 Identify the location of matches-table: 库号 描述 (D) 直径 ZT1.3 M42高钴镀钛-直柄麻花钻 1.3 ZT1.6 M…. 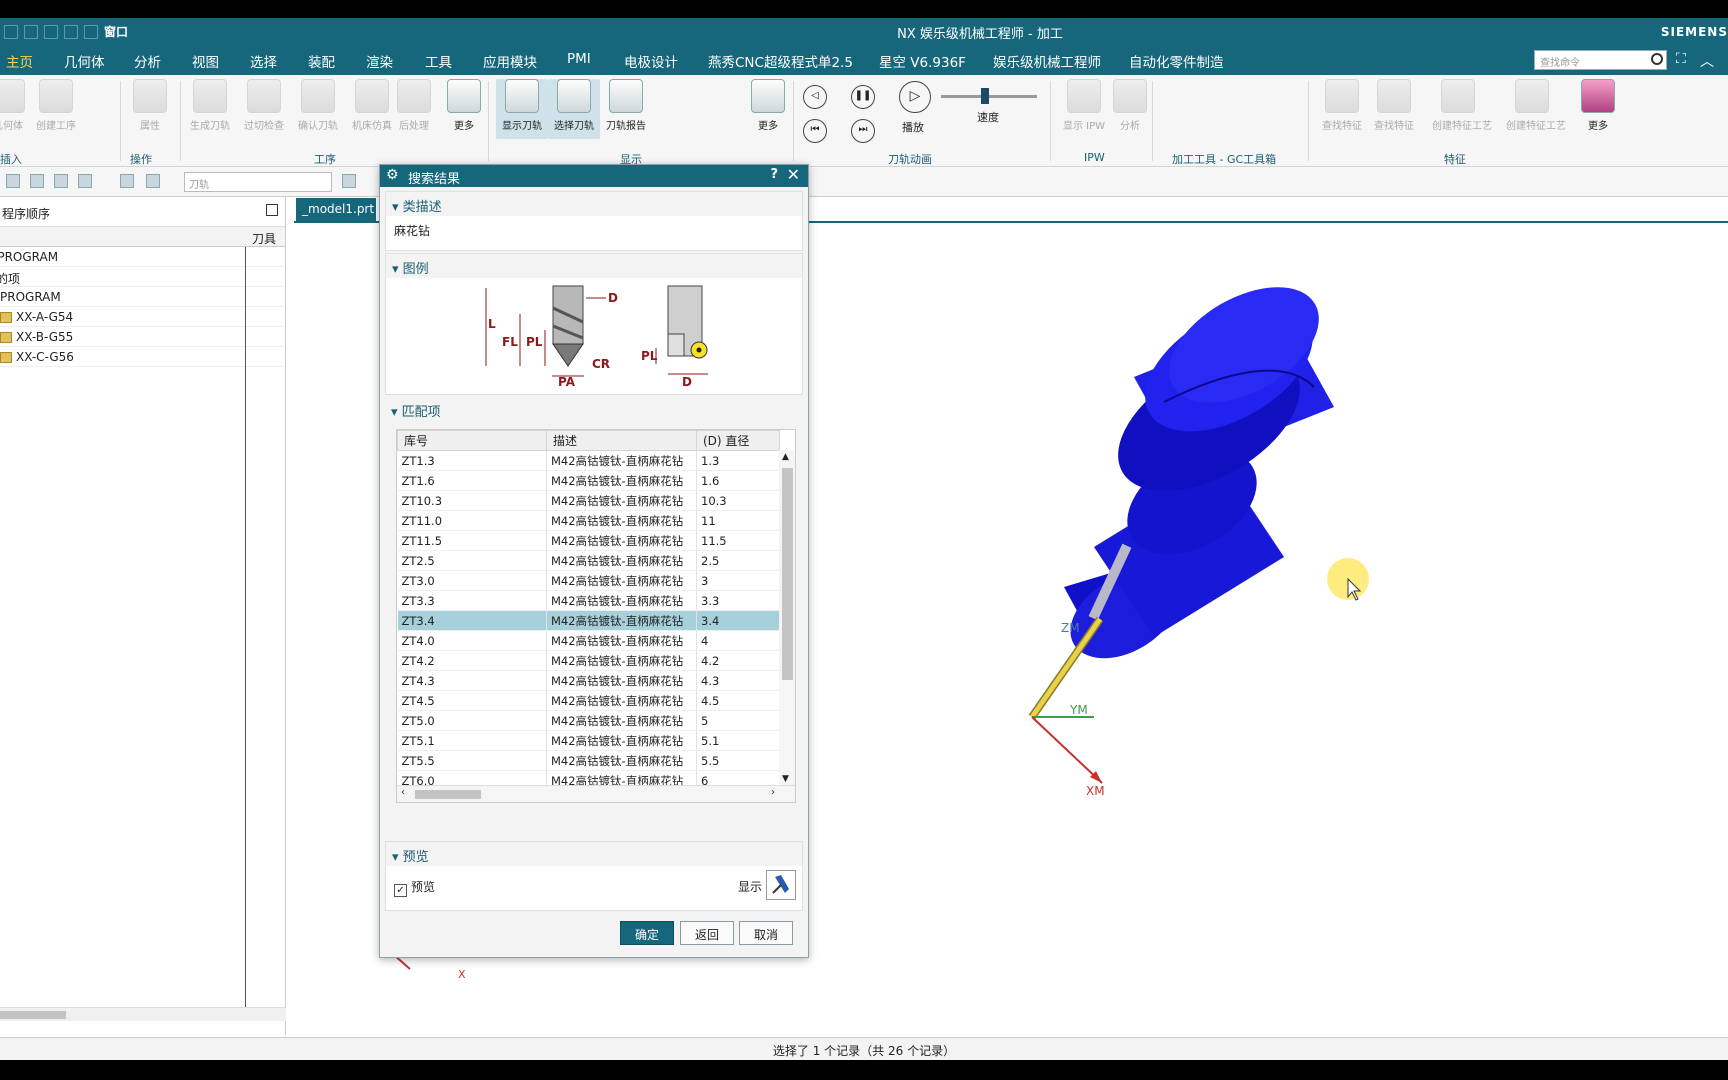
(596, 616).